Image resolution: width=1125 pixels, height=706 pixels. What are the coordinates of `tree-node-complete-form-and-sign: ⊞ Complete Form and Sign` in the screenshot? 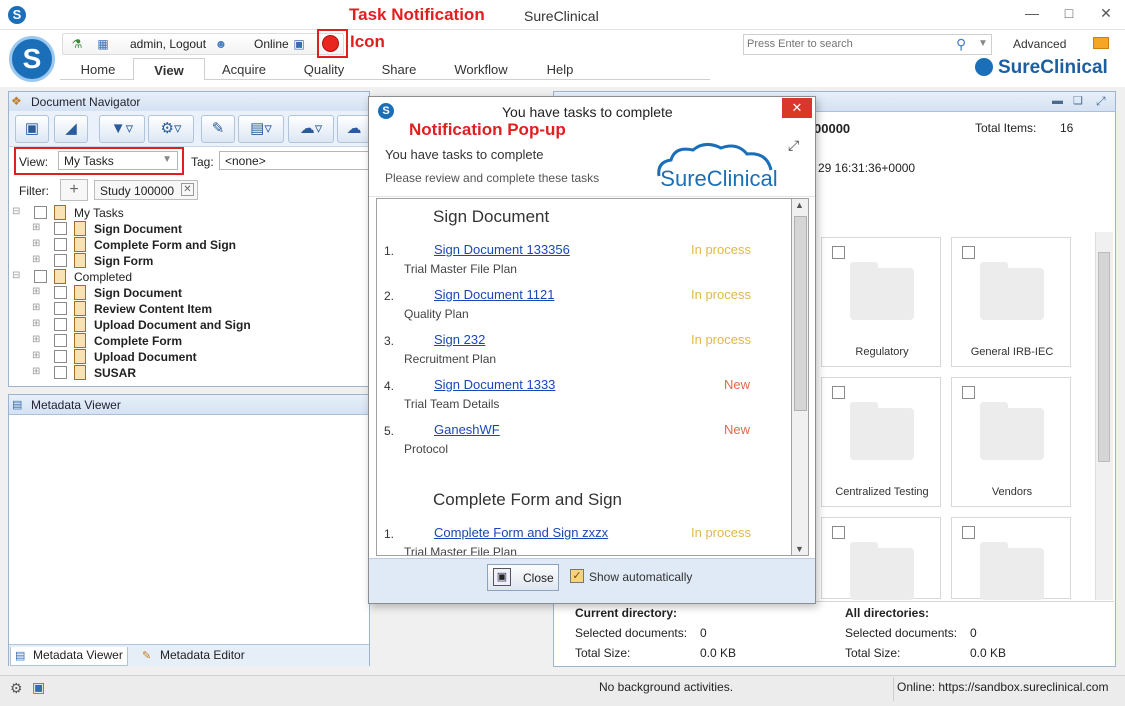 It's located at (182, 245).